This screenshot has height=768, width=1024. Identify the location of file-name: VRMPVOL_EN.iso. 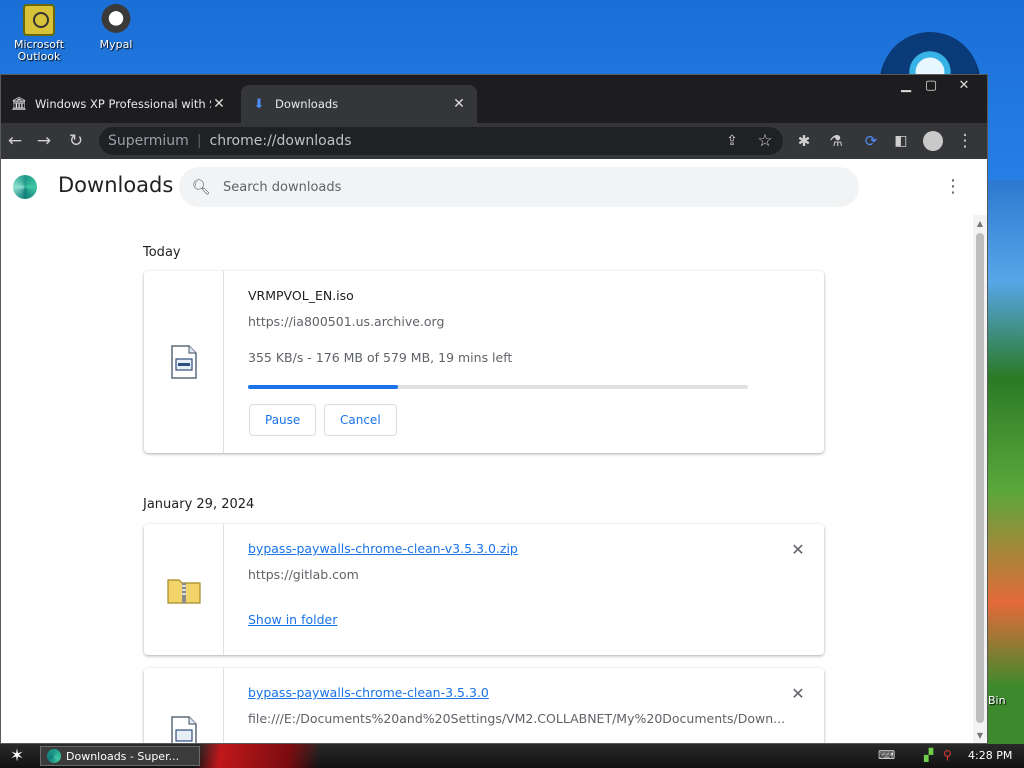
(301, 295).